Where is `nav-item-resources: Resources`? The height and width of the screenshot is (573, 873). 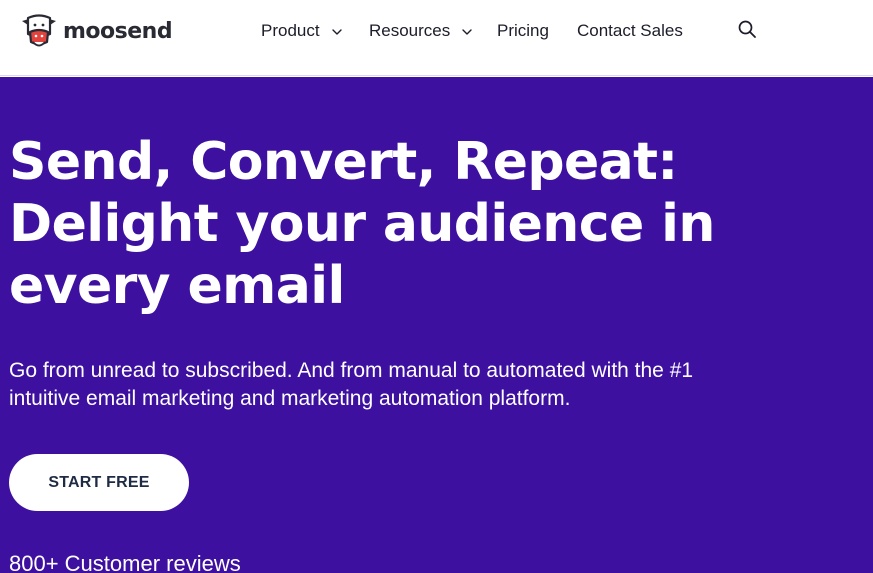 nav-item-resources: Resources is located at coordinates (420, 31).